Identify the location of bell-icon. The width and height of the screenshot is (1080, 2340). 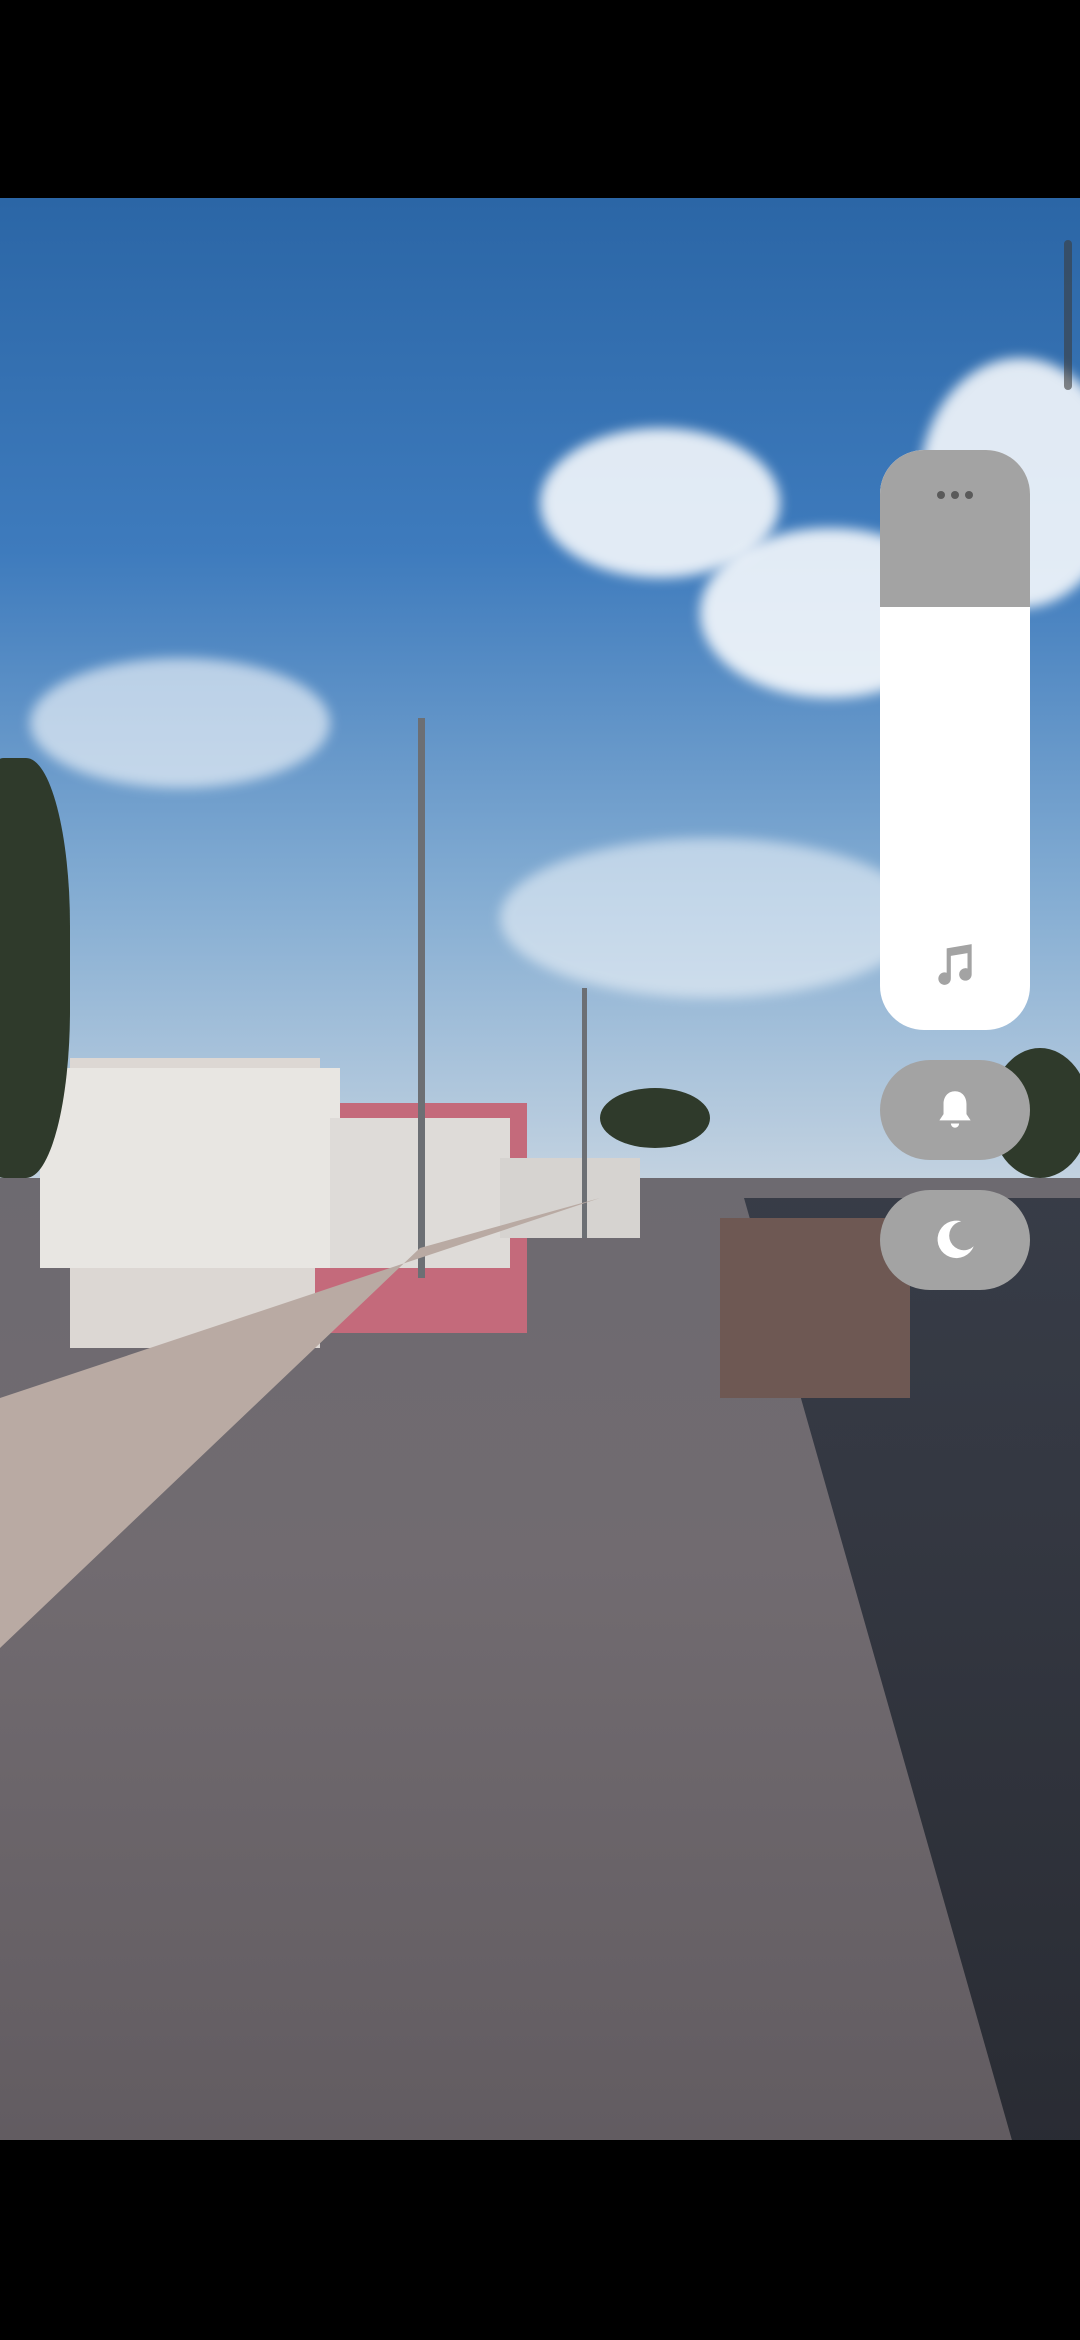
(955, 1109).